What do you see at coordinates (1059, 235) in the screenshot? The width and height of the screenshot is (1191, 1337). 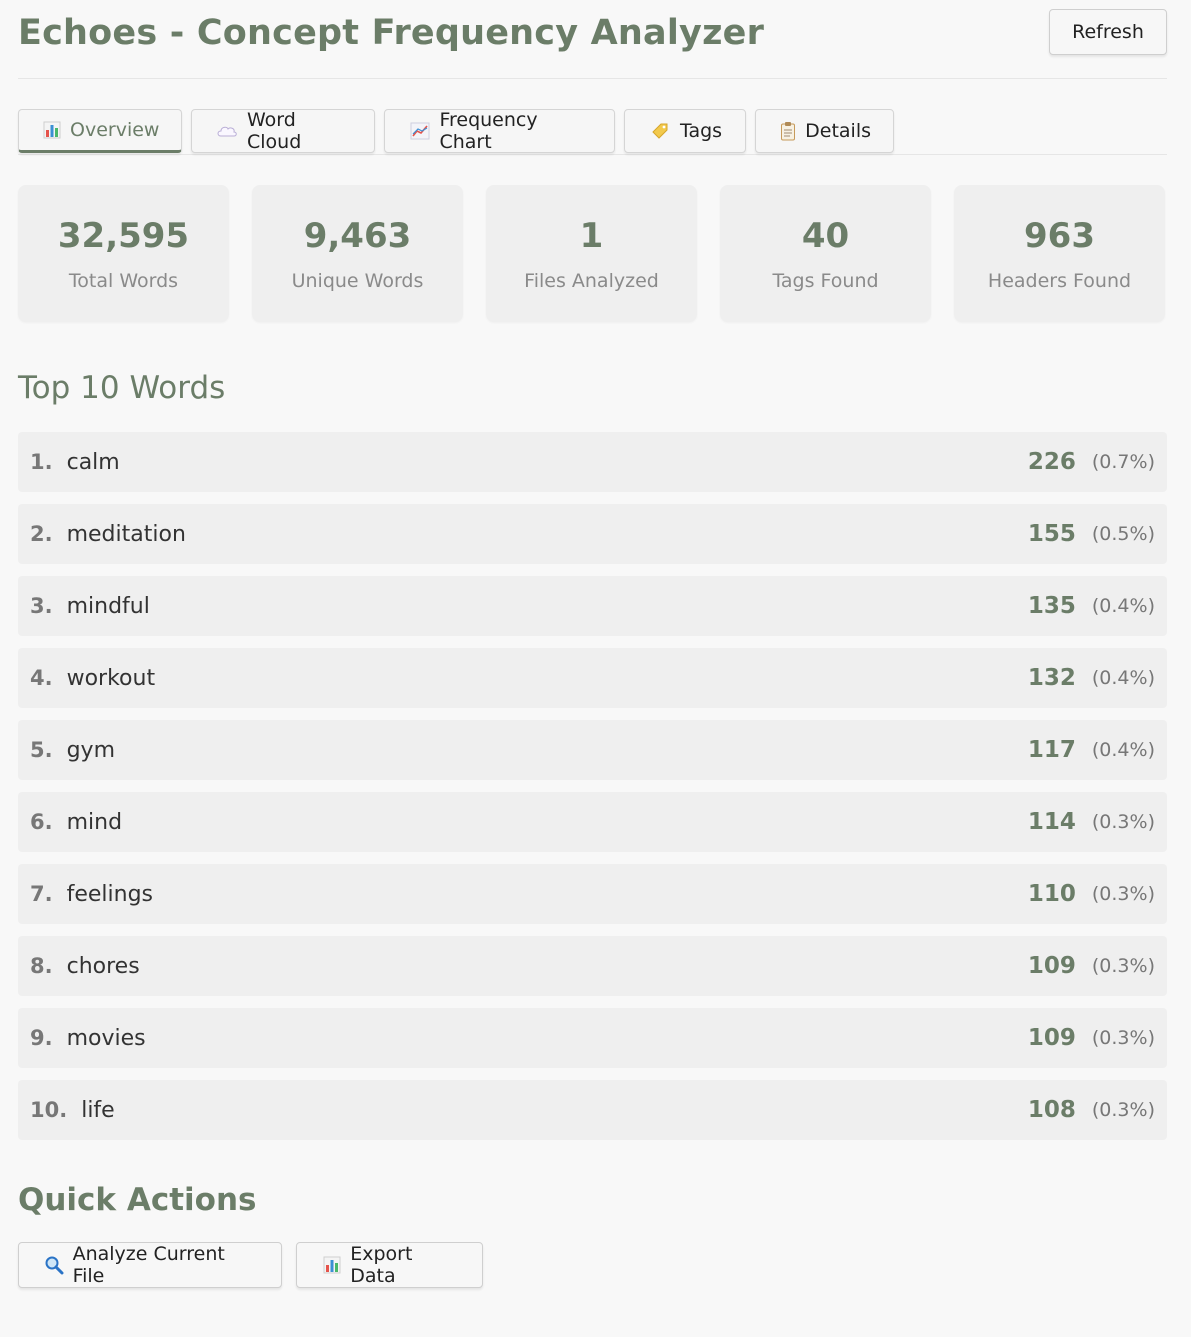 I see `stat-value: 963` at bounding box center [1059, 235].